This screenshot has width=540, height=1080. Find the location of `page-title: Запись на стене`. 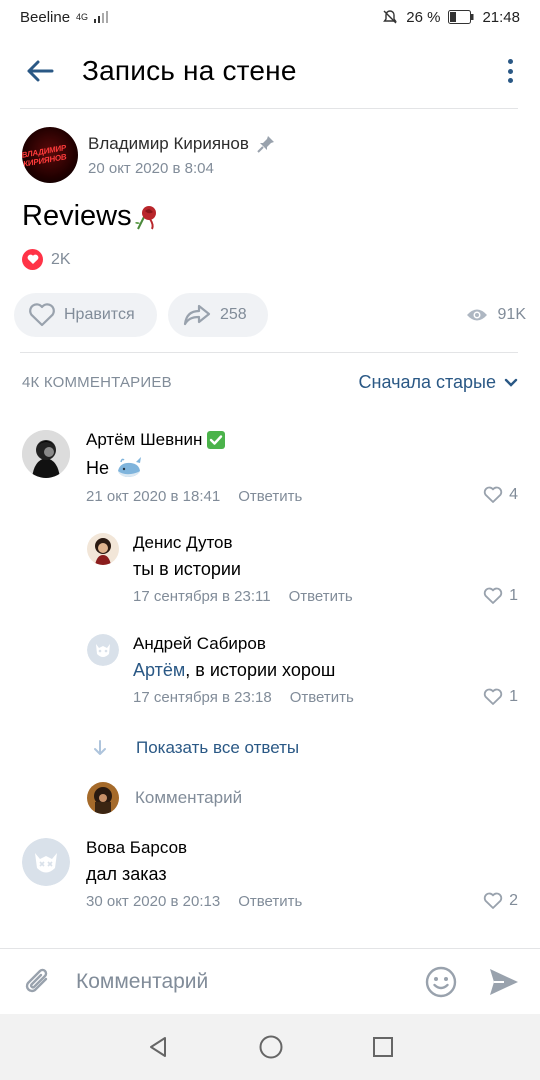

page-title: Запись на стене is located at coordinates (189, 70).